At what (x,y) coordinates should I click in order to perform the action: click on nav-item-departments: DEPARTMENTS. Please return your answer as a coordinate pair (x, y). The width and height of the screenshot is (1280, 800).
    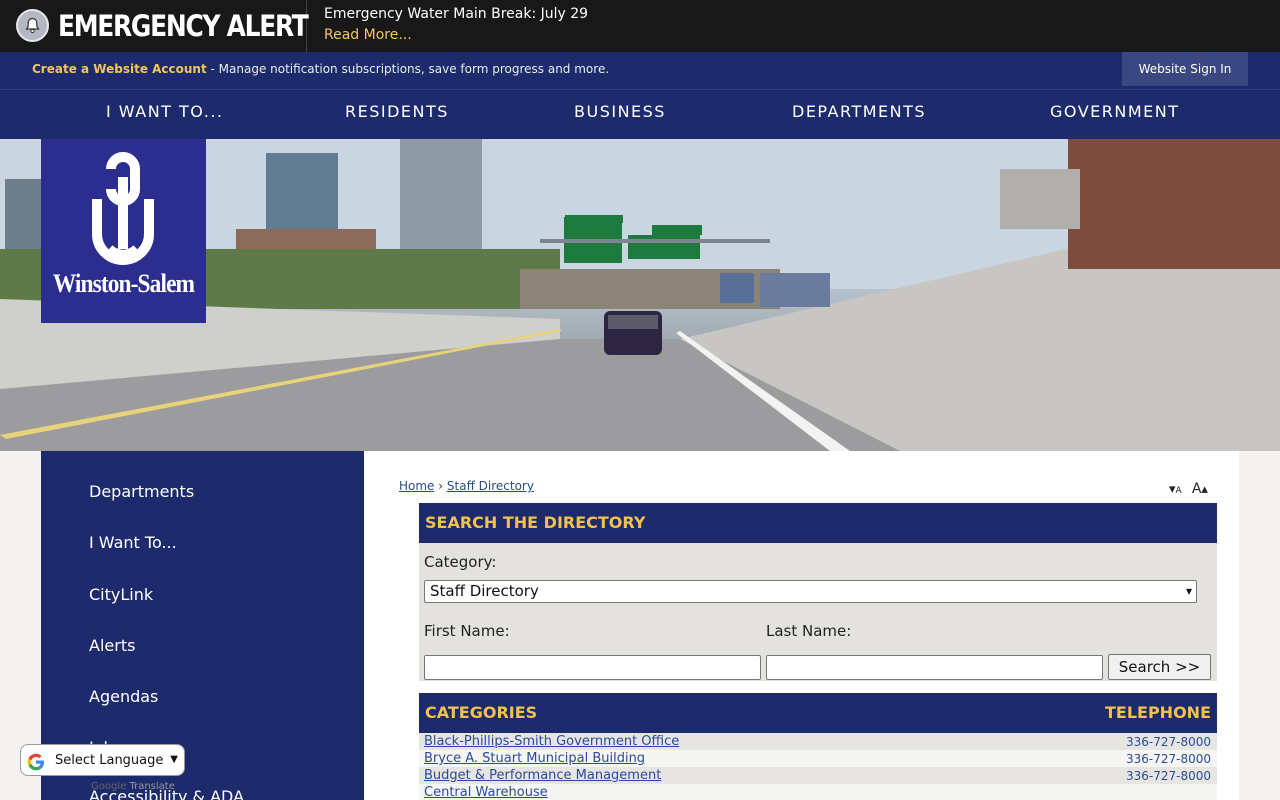
    Looking at the image, I should click on (859, 111).